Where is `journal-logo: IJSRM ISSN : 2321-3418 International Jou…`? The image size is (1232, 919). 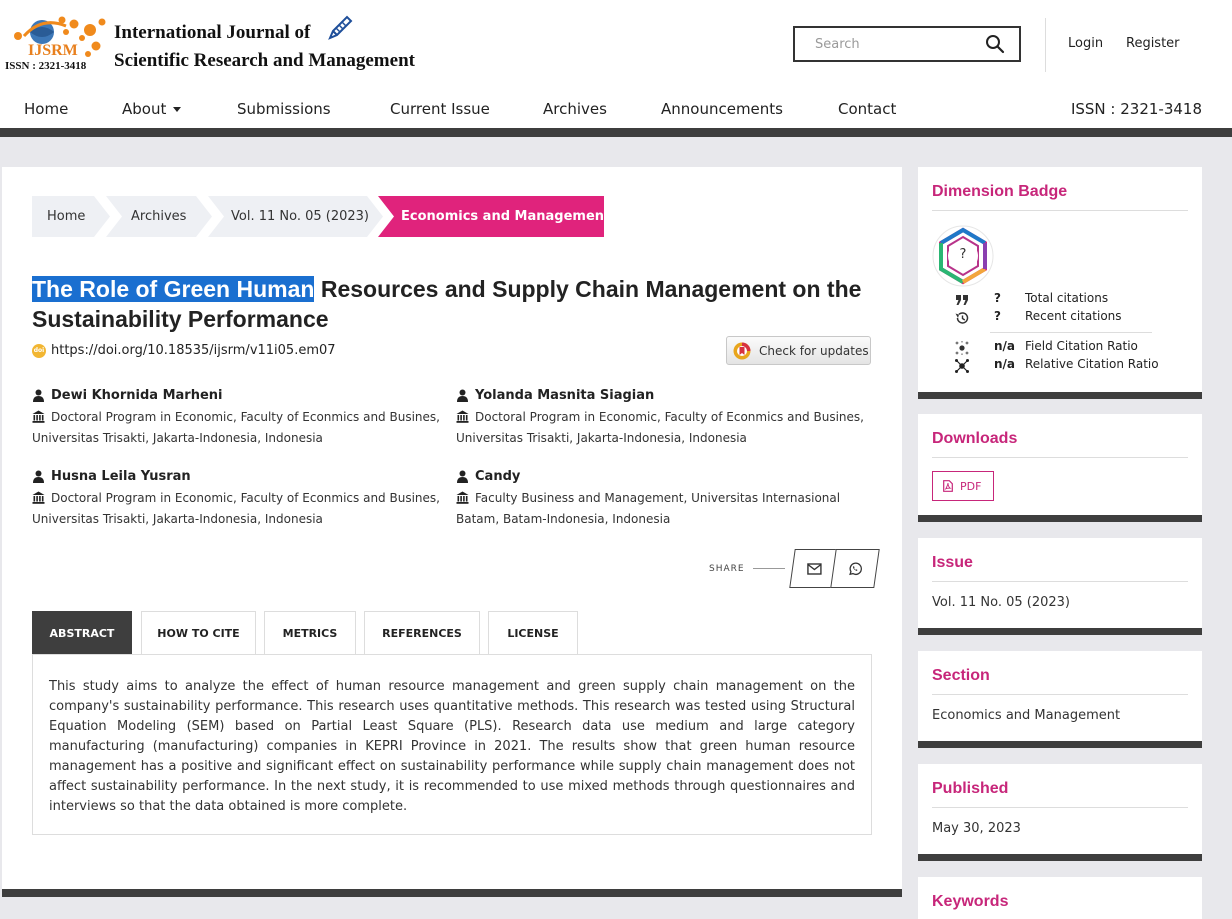
journal-logo: IJSRM ISSN : 2321-3418 International Jou… is located at coordinates (214, 45).